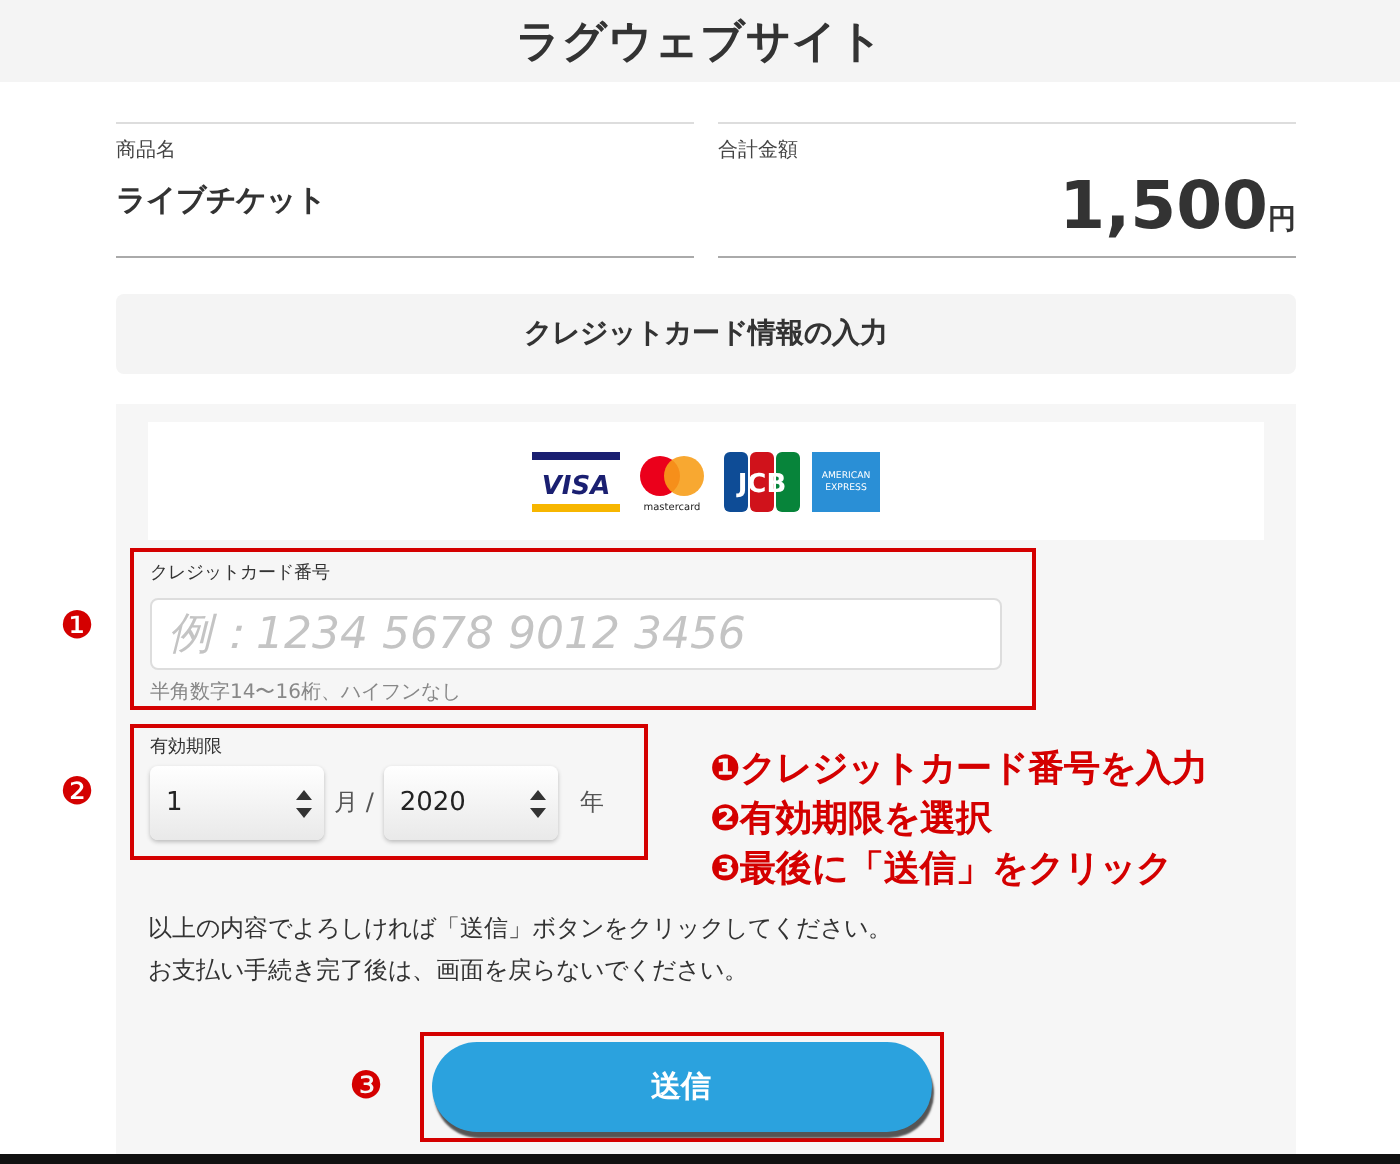 This screenshot has width=1400, height=1164. Describe the element at coordinates (354, 803) in the screenshot. I see `month-unit: 月 /` at that location.